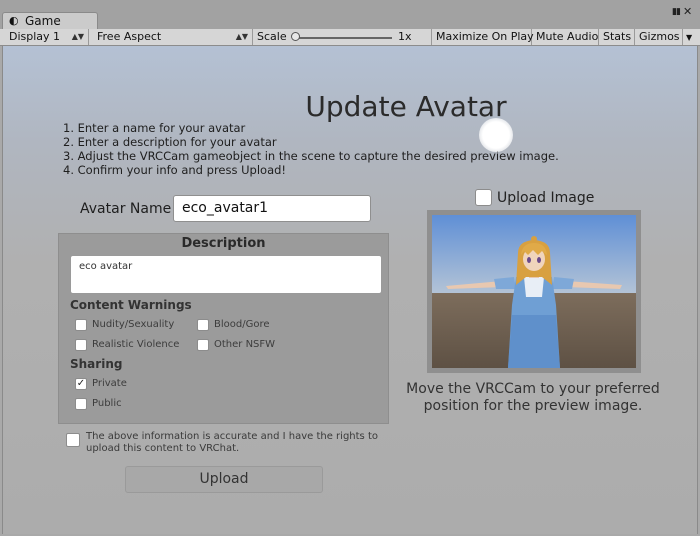 Image resolution: width=700 pixels, height=536 pixels. Describe the element at coordinates (133, 324) in the screenshot. I see `nudity-label: Nudity/Sexuality` at that location.